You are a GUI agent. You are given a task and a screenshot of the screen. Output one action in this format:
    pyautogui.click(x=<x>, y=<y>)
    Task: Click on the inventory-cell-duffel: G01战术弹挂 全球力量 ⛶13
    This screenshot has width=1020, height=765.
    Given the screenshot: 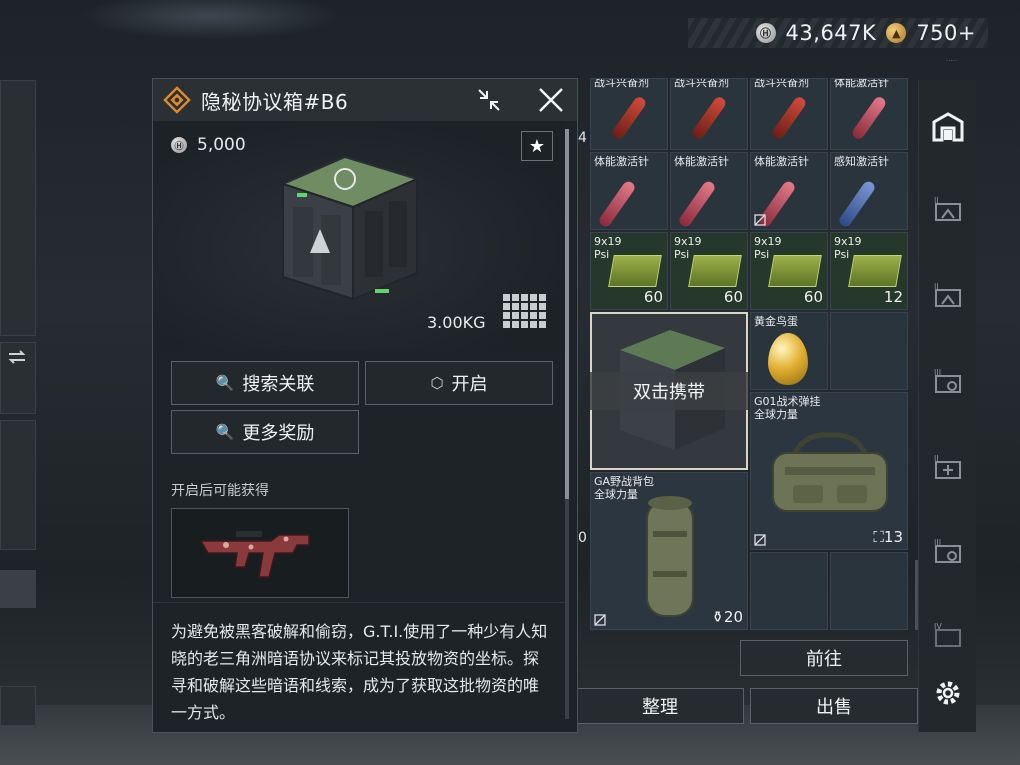 What is the action you would take?
    pyautogui.click(x=829, y=471)
    